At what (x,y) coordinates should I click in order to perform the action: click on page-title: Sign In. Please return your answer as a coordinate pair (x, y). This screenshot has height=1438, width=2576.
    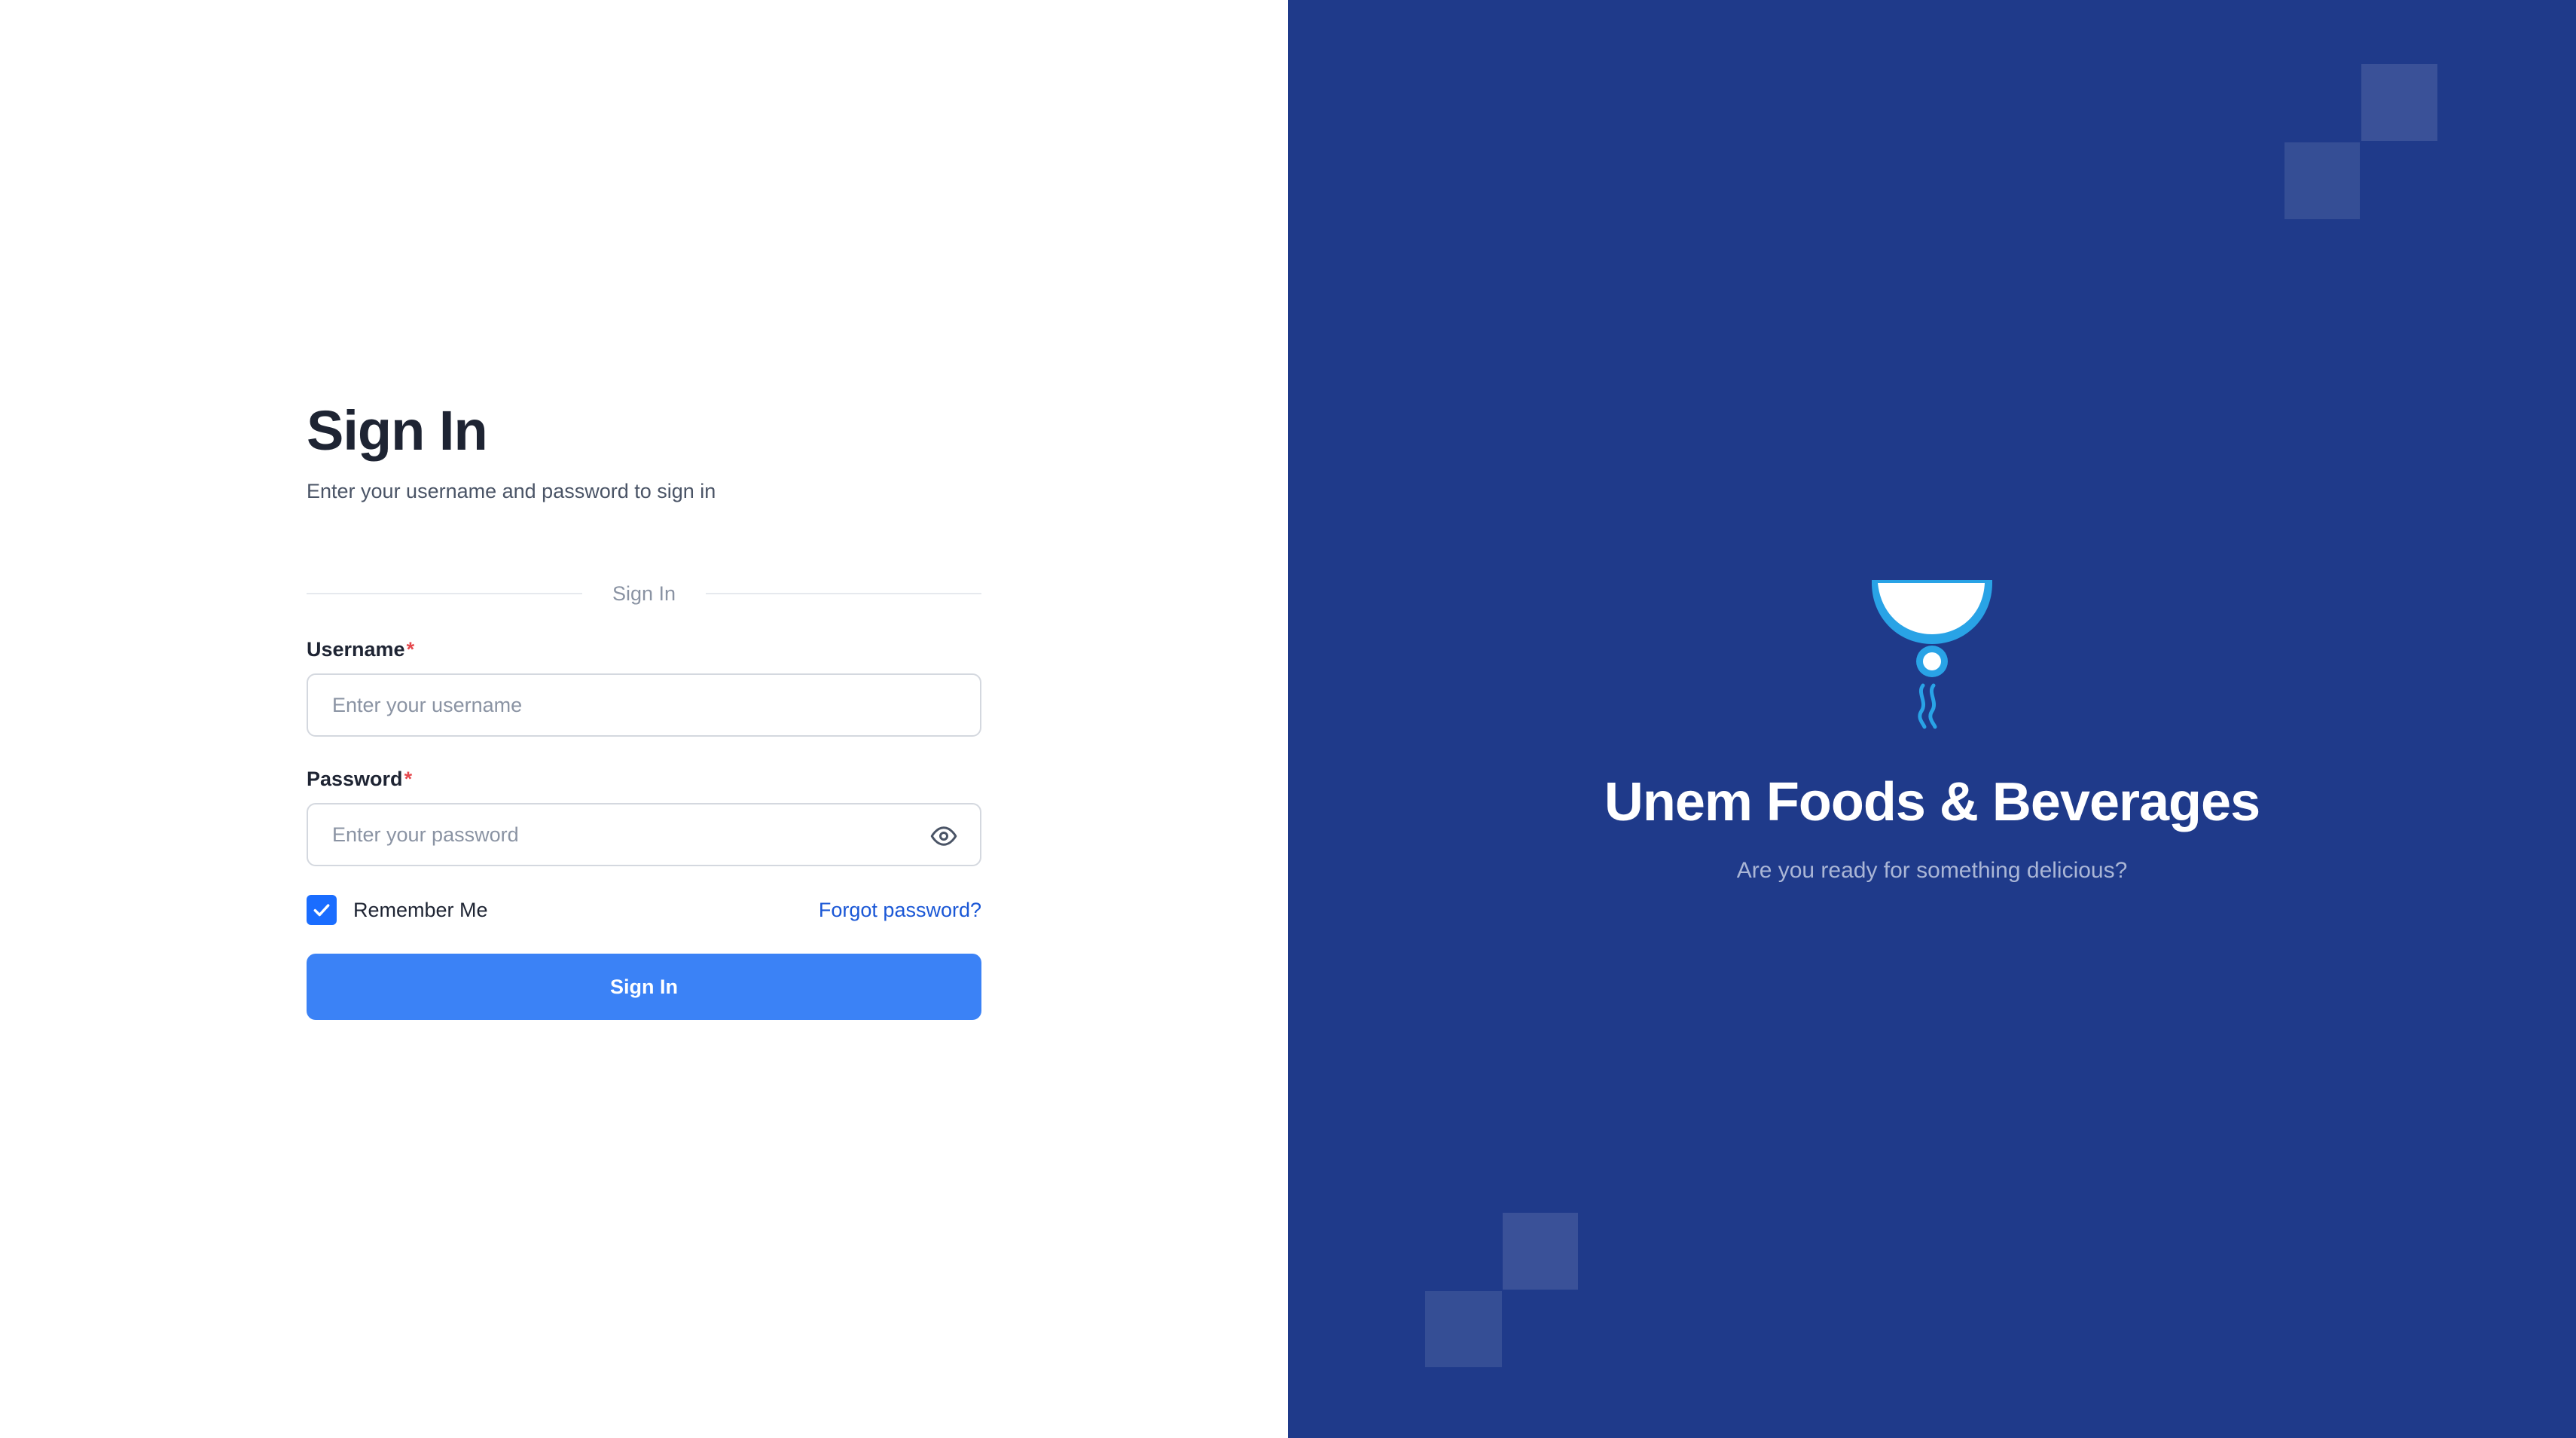
    Looking at the image, I should click on (398, 430).